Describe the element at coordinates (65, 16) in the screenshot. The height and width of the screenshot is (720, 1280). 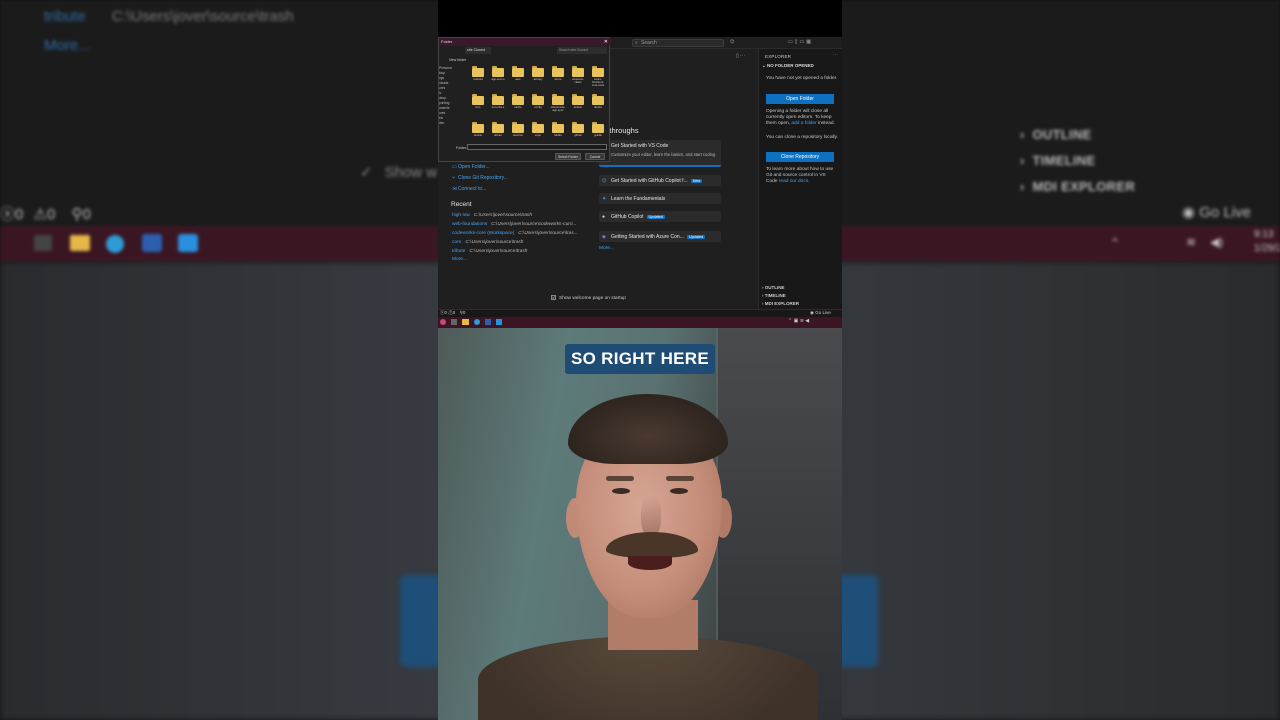
I see `bg-recent-name: tribute` at that location.